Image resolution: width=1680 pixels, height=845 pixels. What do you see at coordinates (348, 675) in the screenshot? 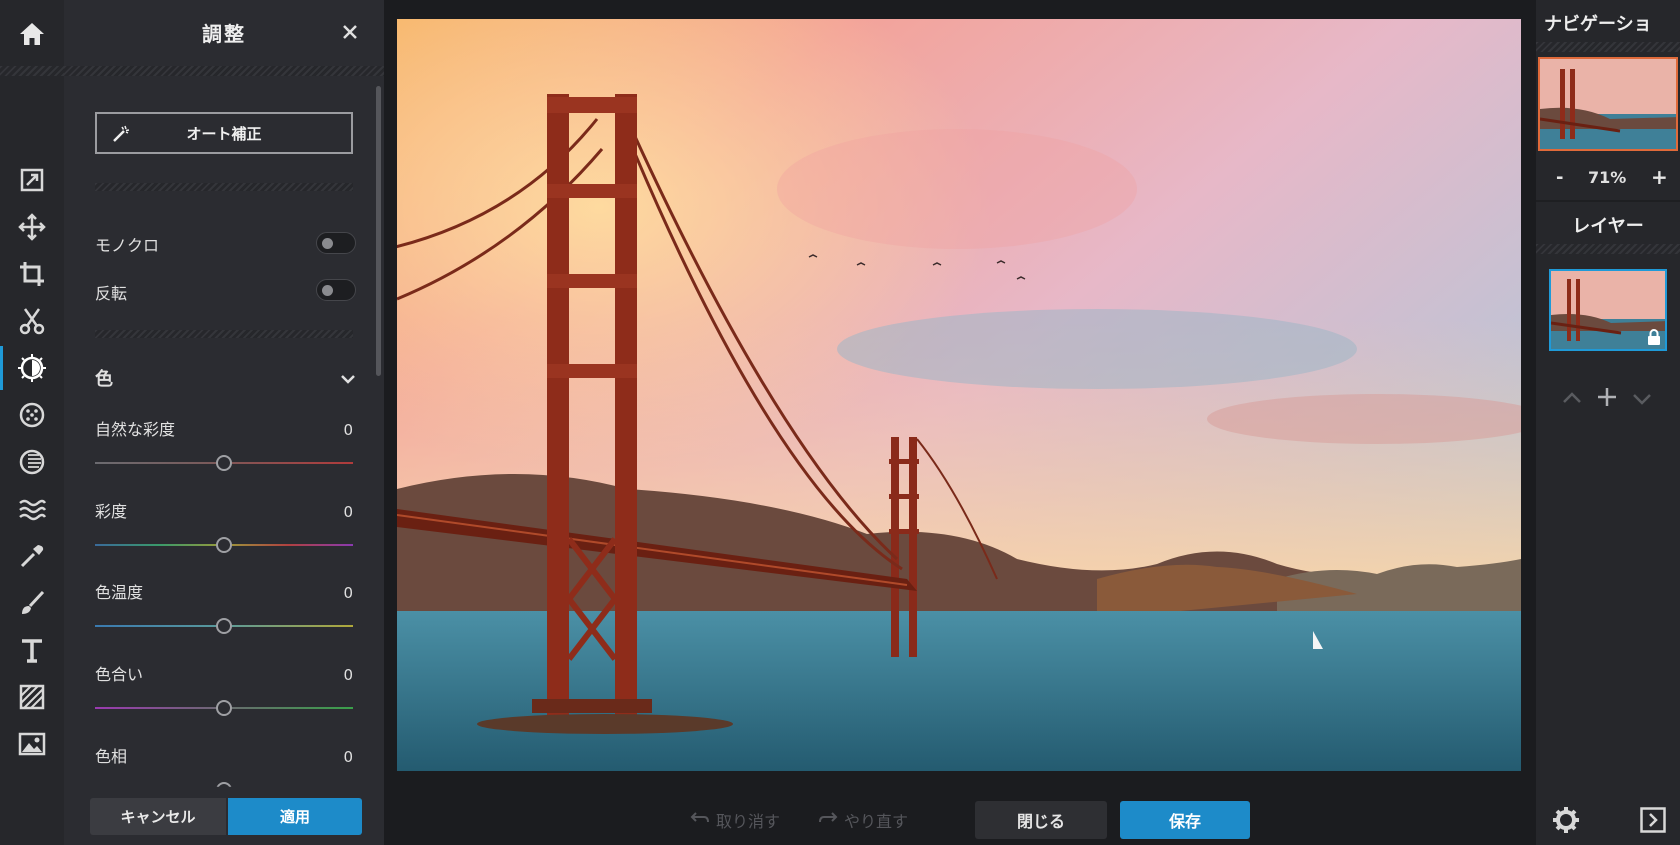
I see `tint-value: 0` at bounding box center [348, 675].